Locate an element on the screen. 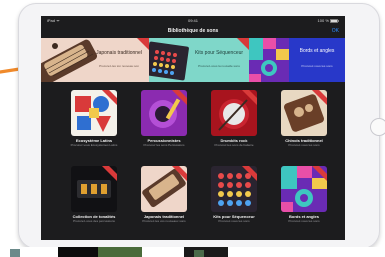  rock-drumkit-art is located at coordinates (234, 113).